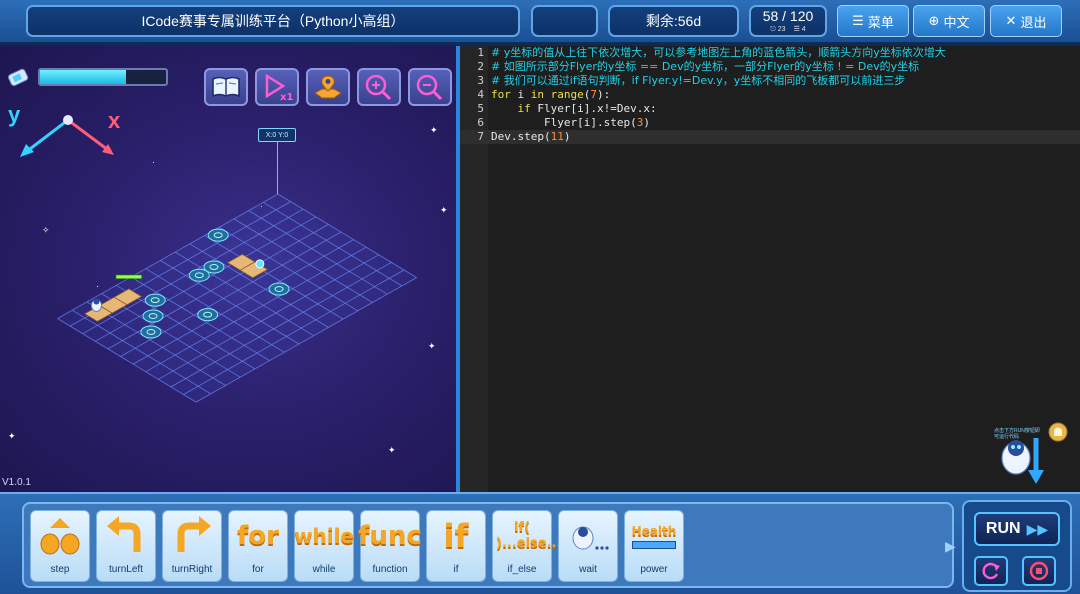  What do you see at coordinates (788, 16) in the screenshot?
I see `score-text: 58 / 120` at bounding box center [788, 16].